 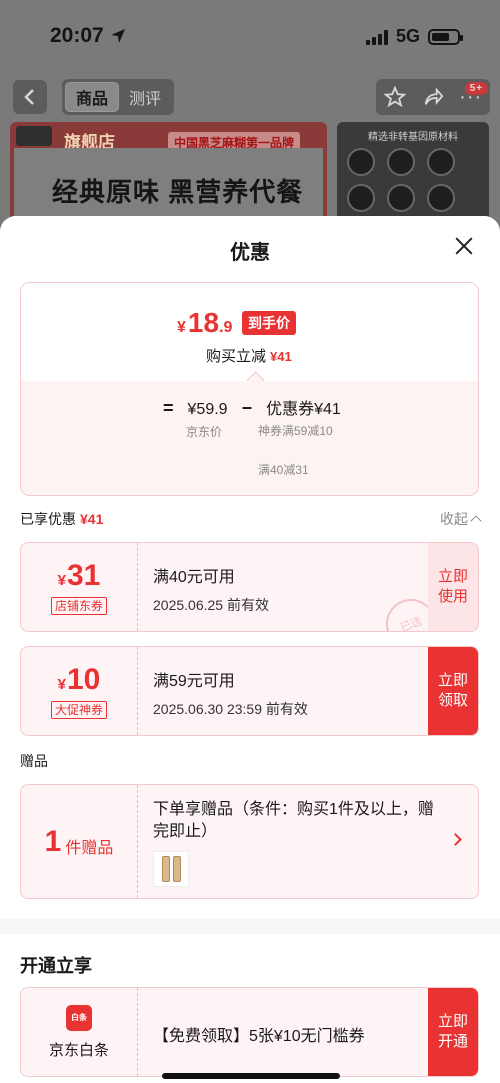 I want to click on coupon-amount: ¥ 31, so click(x=79, y=576).